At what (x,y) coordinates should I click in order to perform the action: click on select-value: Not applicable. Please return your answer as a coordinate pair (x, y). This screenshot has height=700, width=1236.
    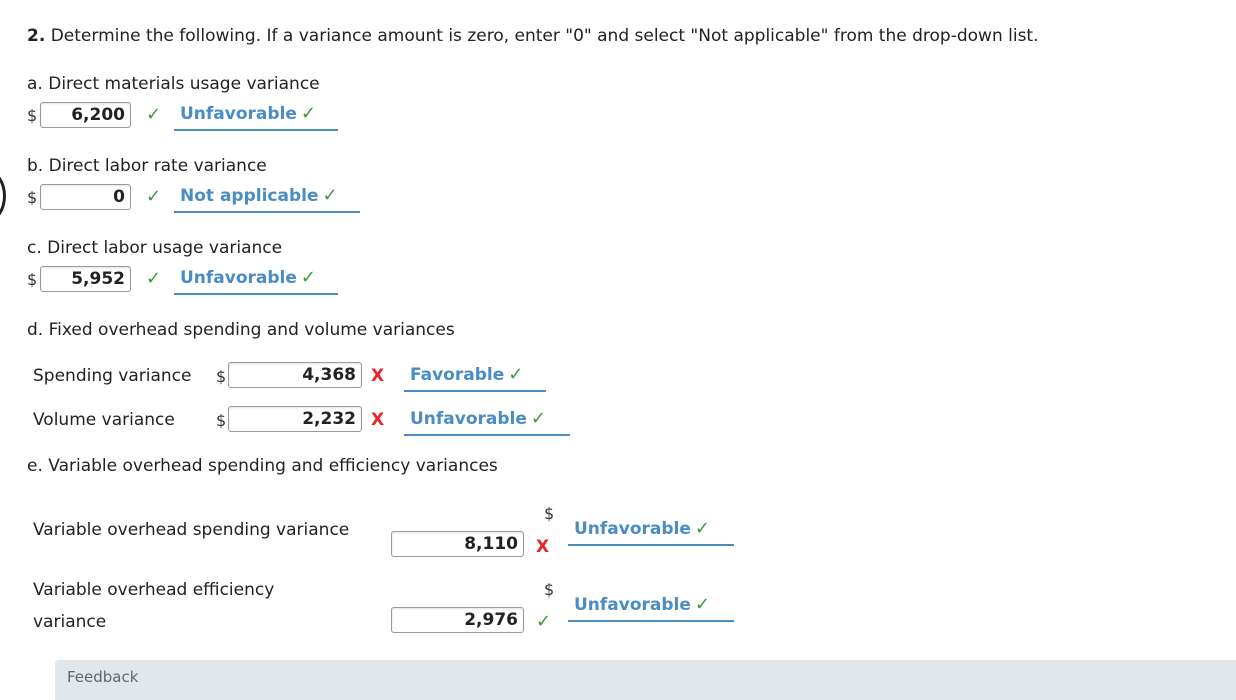
    Looking at the image, I should click on (249, 196).